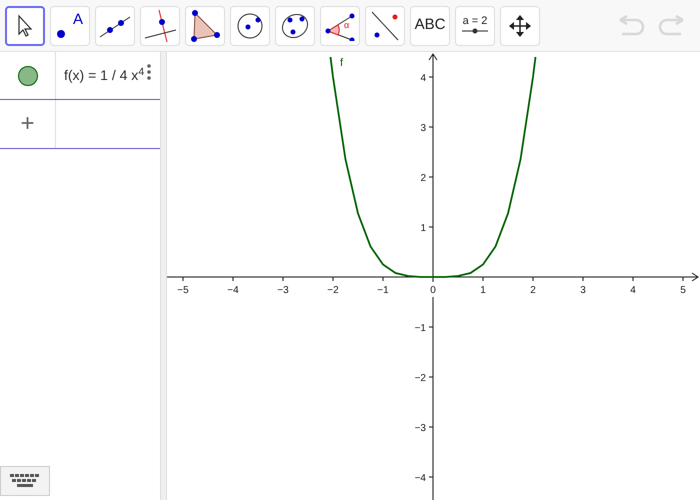 This screenshot has height=500, width=700. I want to click on ellipse-icon, so click(295, 26).